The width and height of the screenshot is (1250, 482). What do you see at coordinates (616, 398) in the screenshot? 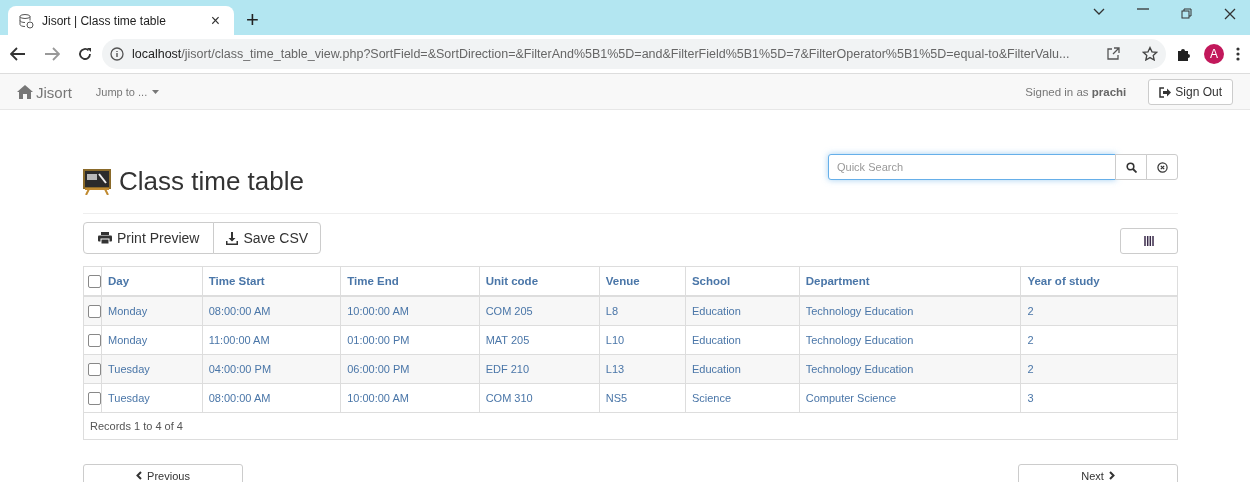
I see `table-cell: NS5` at bounding box center [616, 398].